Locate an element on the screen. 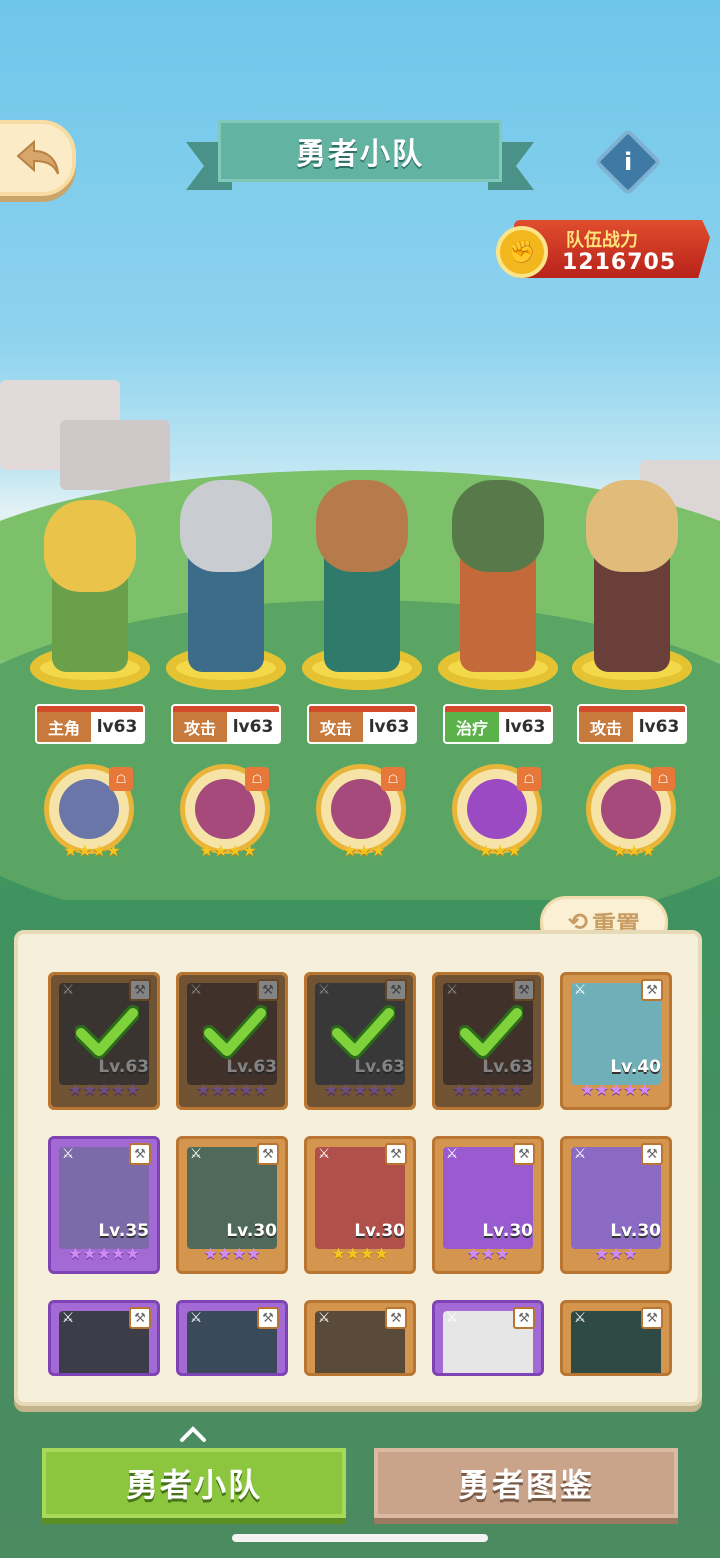 This screenshot has height=1558, width=720. hero-card: ⚔ ⚒ Lv.40 ★★★★★ is located at coordinates (616, 1041).